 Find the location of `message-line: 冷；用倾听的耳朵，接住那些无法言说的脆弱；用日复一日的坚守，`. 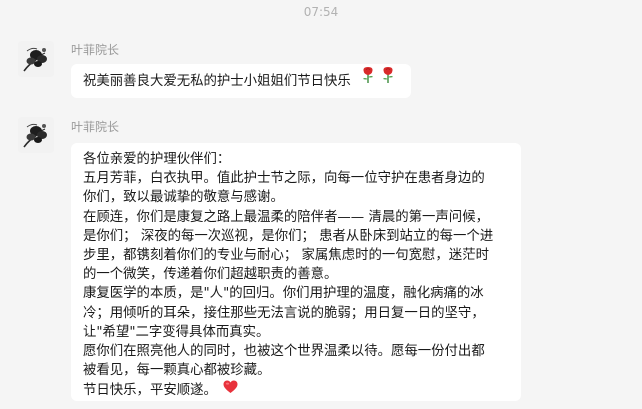

message-line: 冷；用倾听的耳朵，接住那些无法言说的脆弱；用日复一日的坚守， is located at coordinates (284, 313).